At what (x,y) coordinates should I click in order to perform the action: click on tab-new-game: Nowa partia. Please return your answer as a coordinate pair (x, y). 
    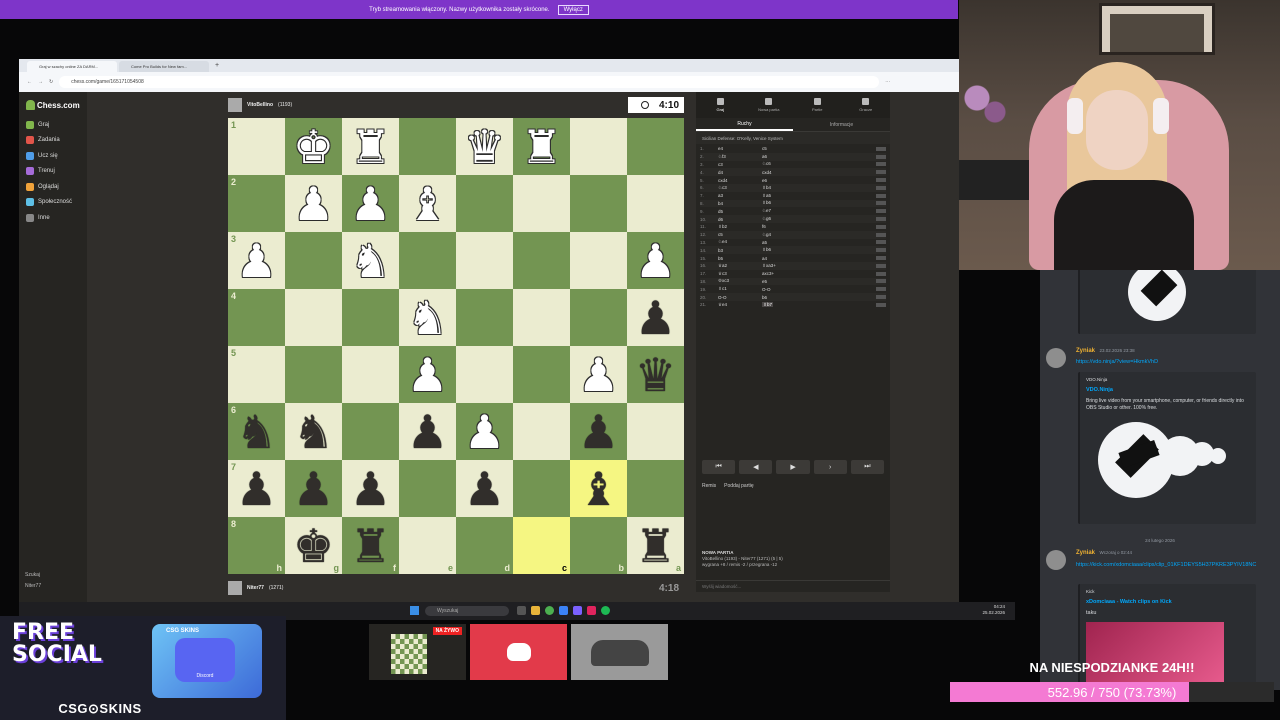
    Looking at the image, I should click on (769, 105).